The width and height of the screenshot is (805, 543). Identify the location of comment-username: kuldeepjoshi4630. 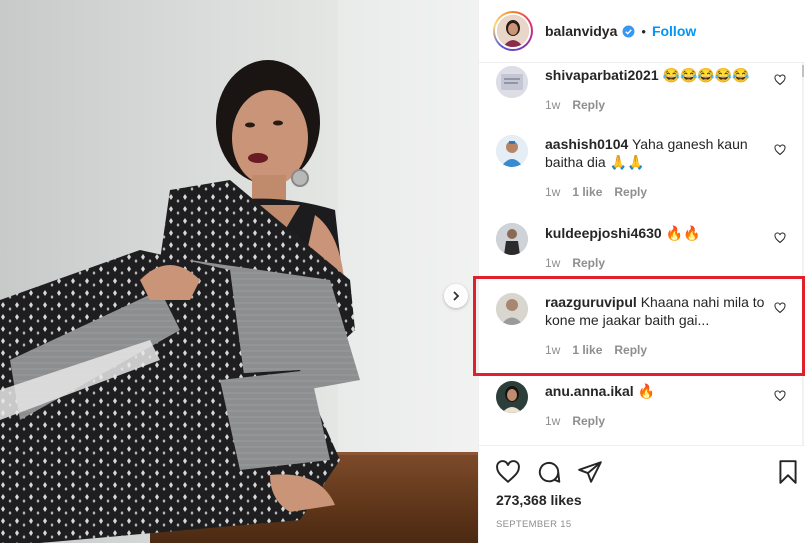
(603, 233).